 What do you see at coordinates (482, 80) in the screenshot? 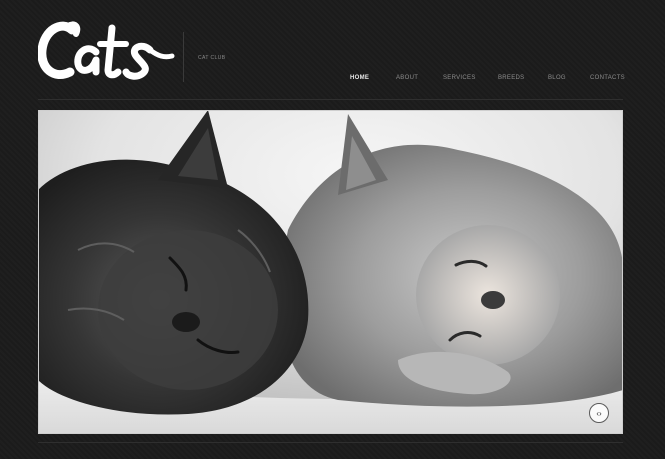
I see `main-nav: Home About Services Breeds Blog Contacts` at bounding box center [482, 80].